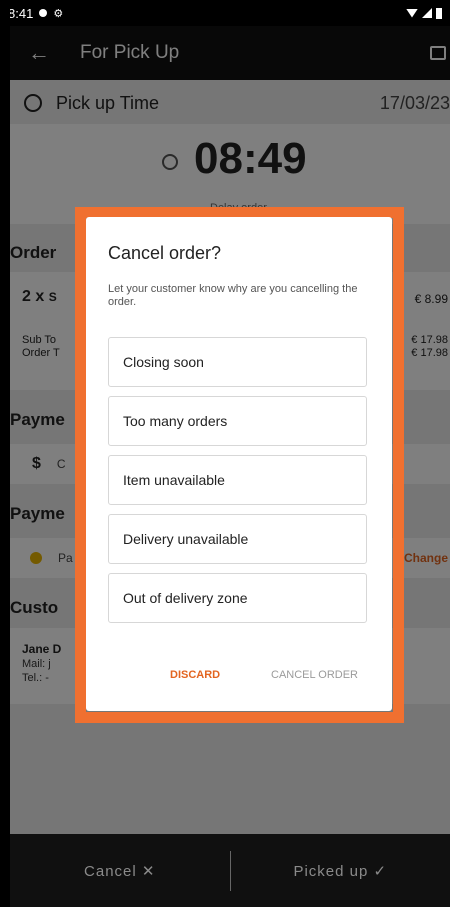 Image resolution: width=450 pixels, height=907 pixels. What do you see at coordinates (427, 13) in the screenshot?
I see `signal-icon` at bounding box center [427, 13].